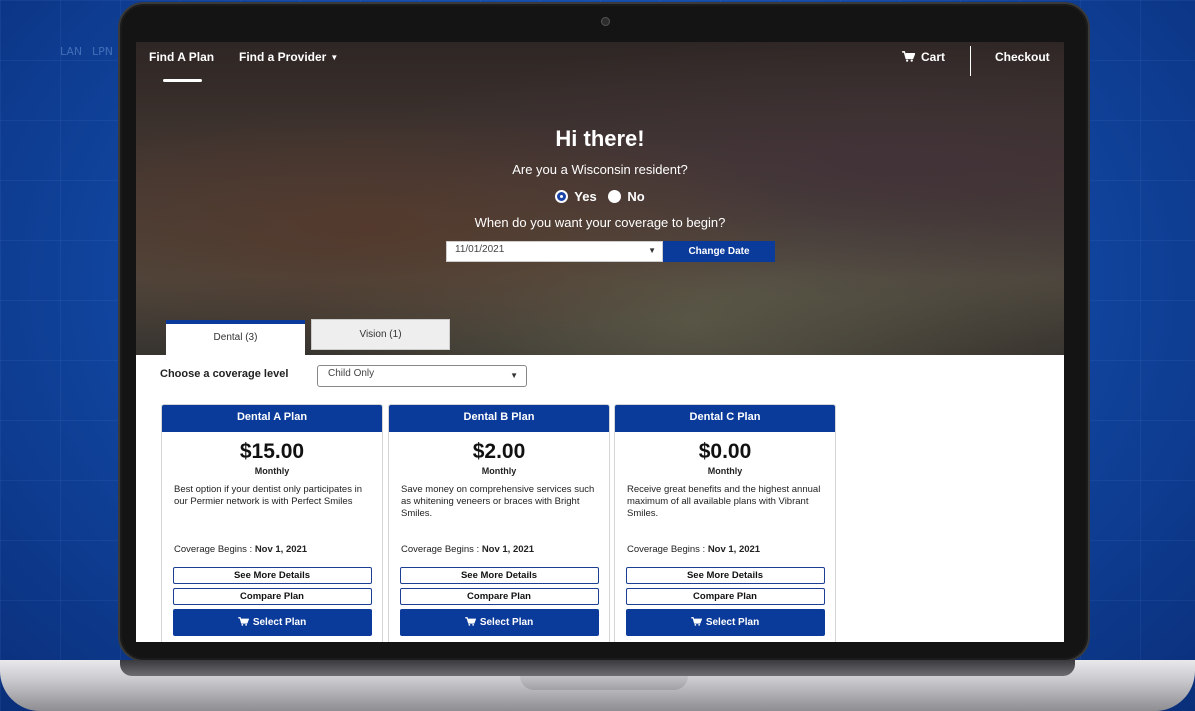  Describe the element at coordinates (585, 196) in the screenshot. I see `radio-yes-label: Yes` at that location.